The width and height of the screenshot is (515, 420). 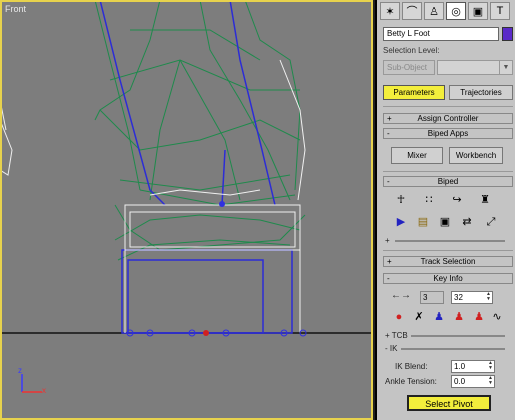 I want to click on ik-rollout-label: - IK, so click(x=391, y=348).